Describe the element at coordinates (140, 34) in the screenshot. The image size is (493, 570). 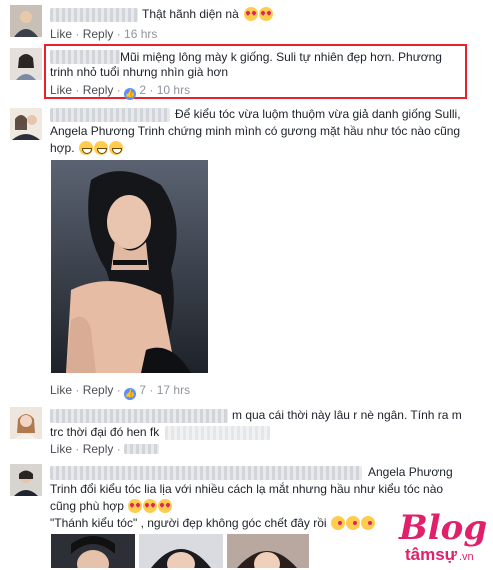
I see `timestamp: 16 hrs` at that location.